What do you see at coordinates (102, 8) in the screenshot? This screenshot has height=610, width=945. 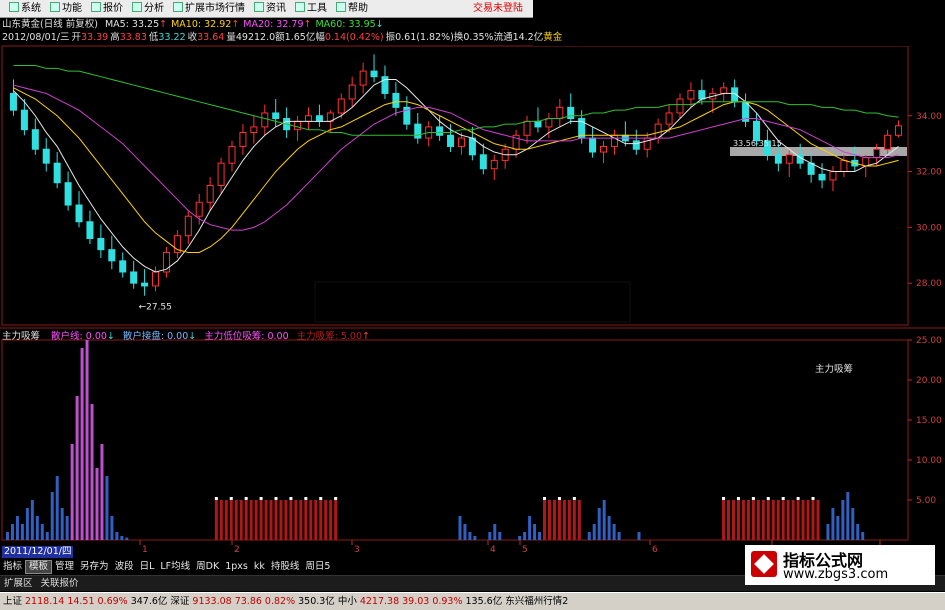 I see `menu-item-2: 报价` at bounding box center [102, 8].